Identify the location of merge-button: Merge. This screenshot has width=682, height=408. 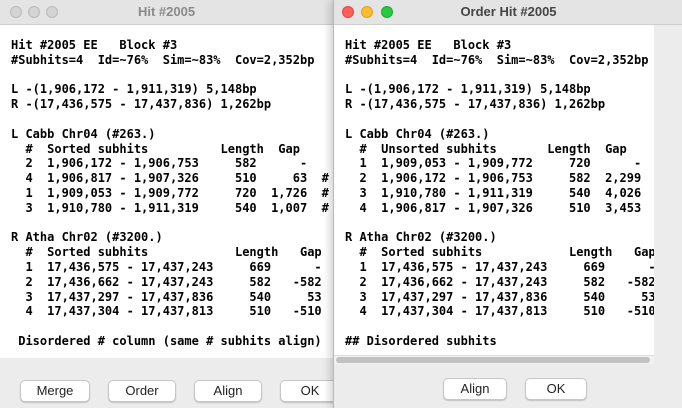
(55, 391).